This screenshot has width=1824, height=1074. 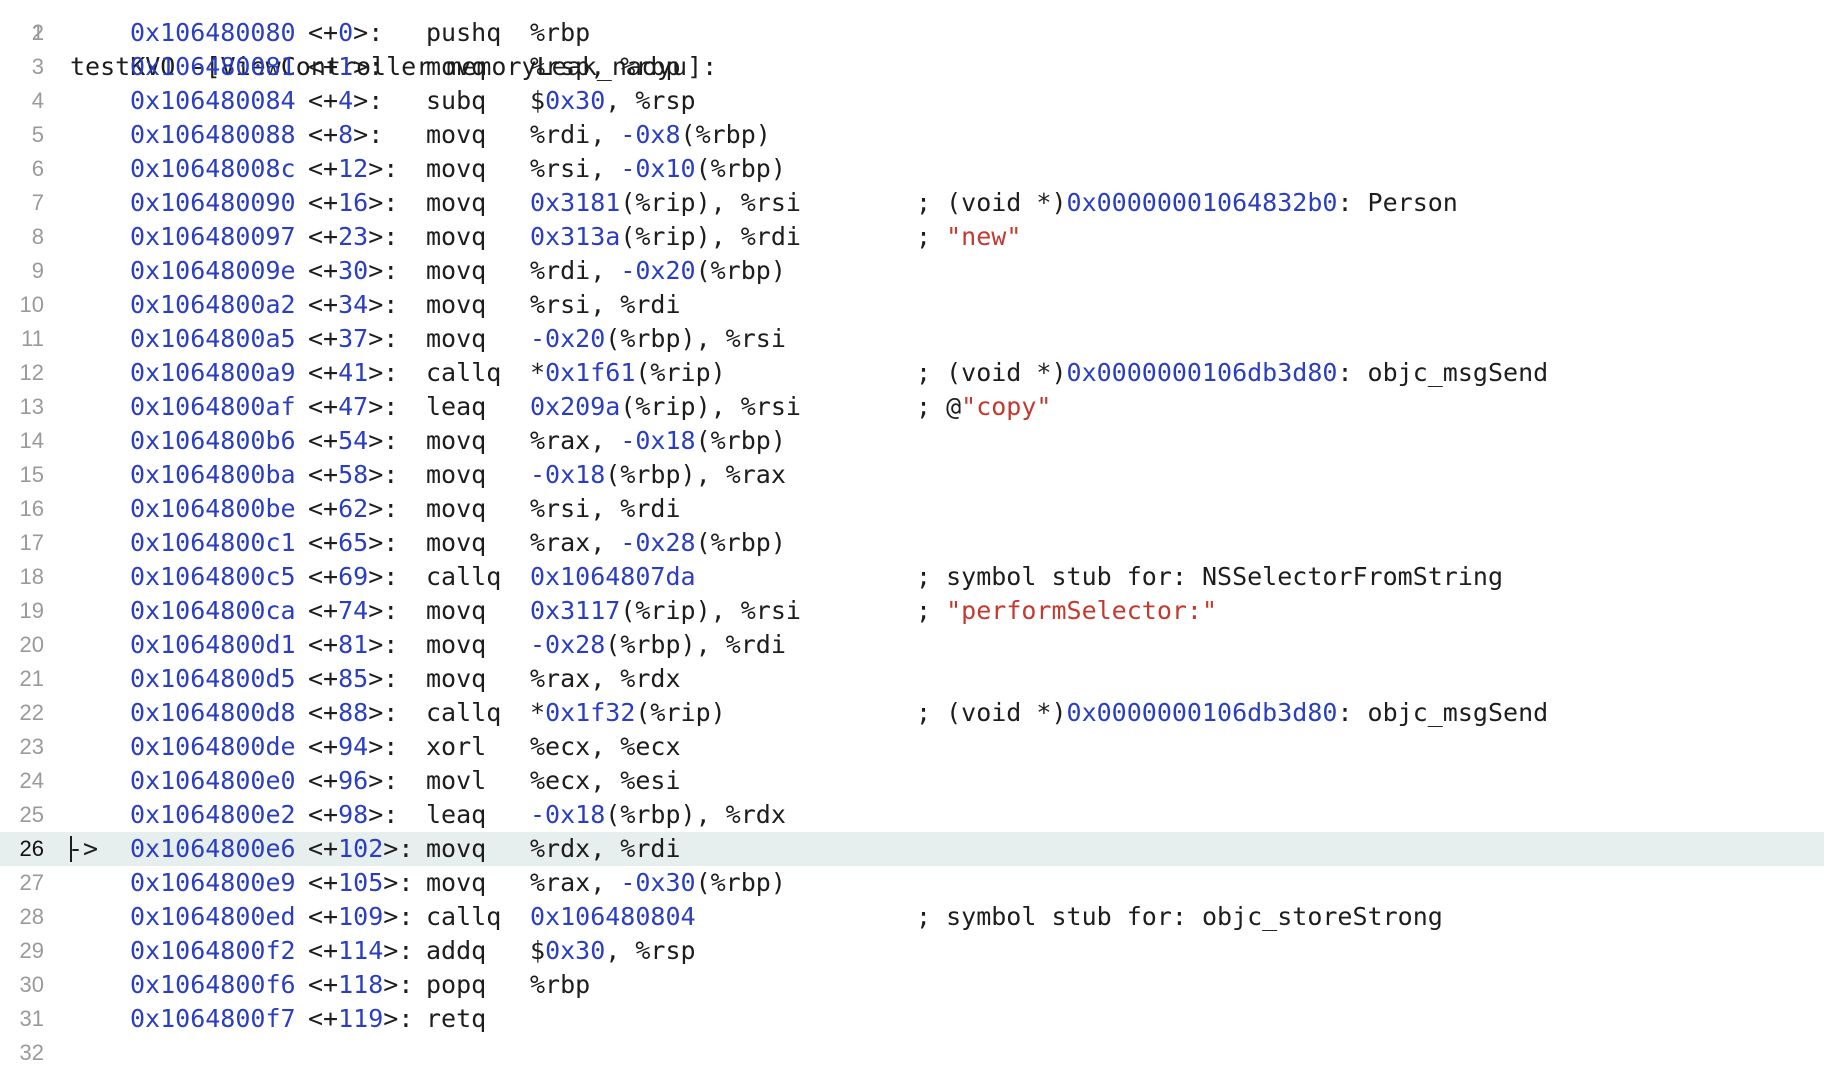 What do you see at coordinates (213, 780) in the screenshot?
I see `instruction-address: 0x1064800e0` at bounding box center [213, 780].